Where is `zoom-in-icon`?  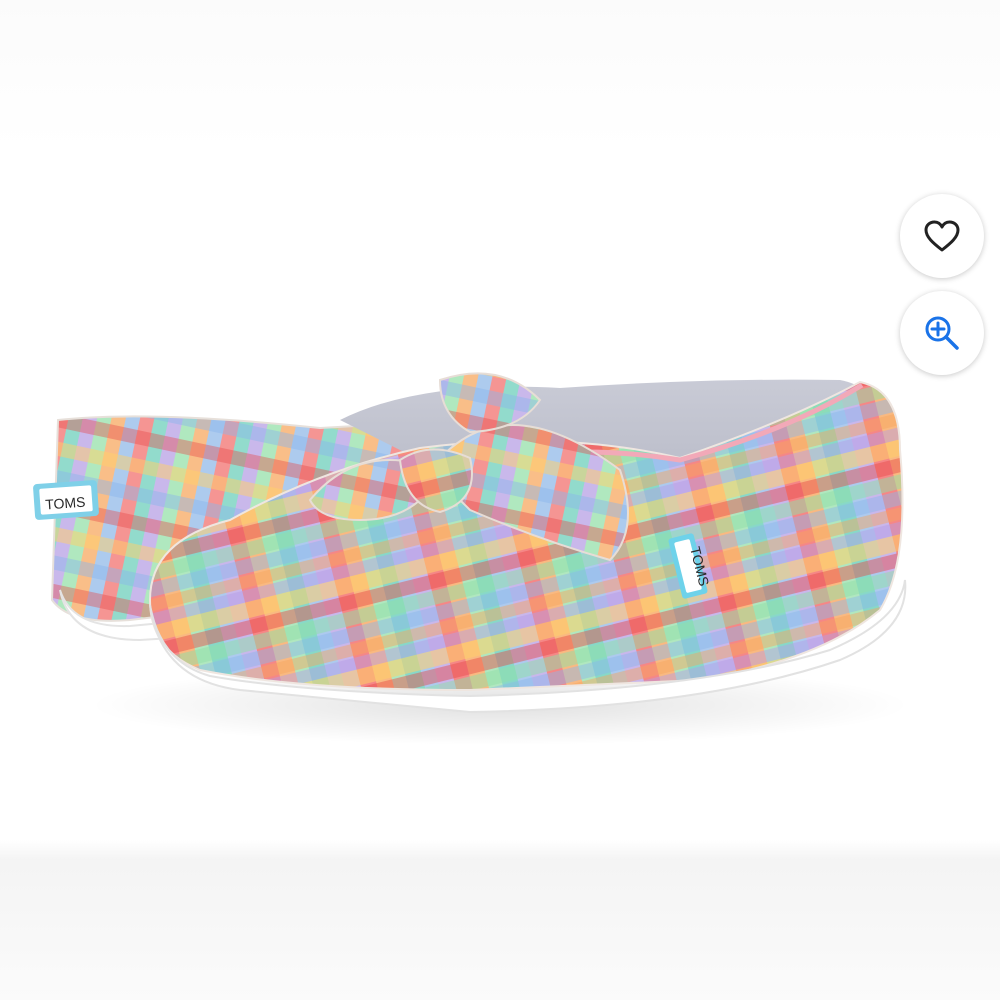 zoom-in-icon is located at coordinates (942, 333).